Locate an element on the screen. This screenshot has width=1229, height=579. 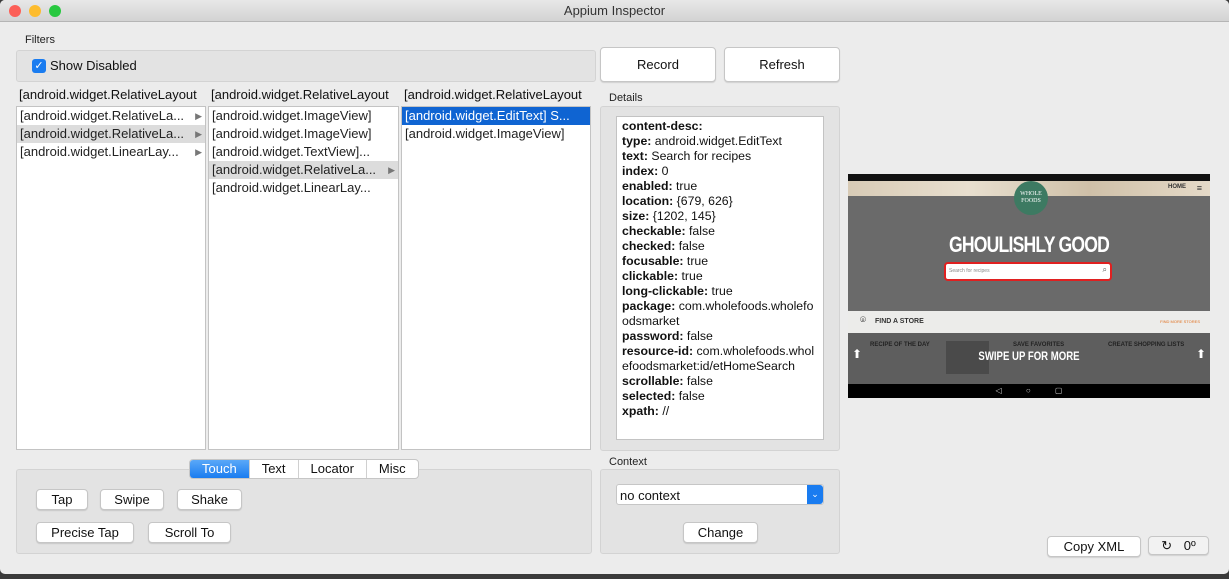
menu-icon: ≡ is located at coordinates (1199, 188).